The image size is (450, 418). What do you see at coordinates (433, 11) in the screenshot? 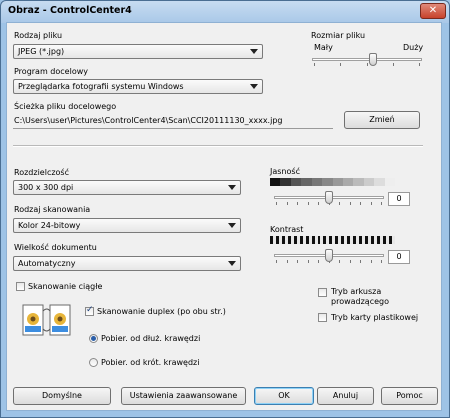
I see `close-button: ✕` at bounding box center [433, 11].